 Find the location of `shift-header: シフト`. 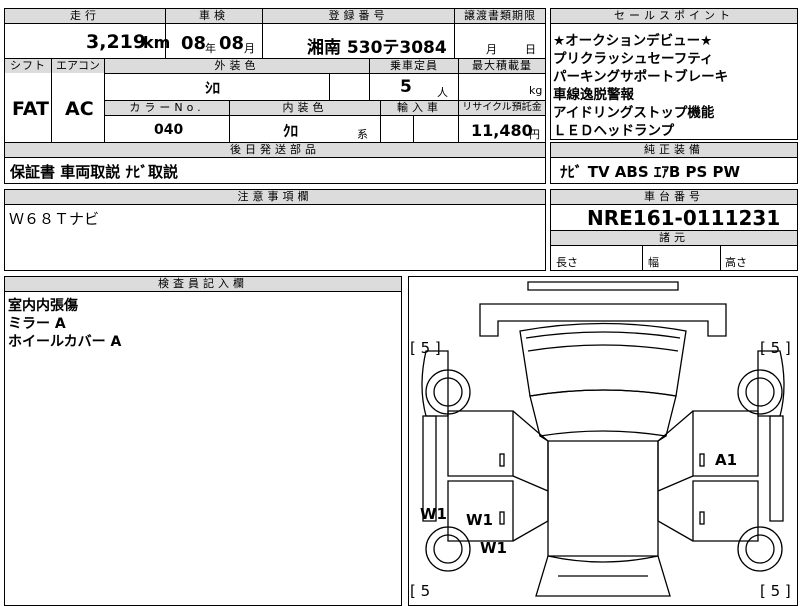

shift-header: シフト is located at coordinates (28, 66).